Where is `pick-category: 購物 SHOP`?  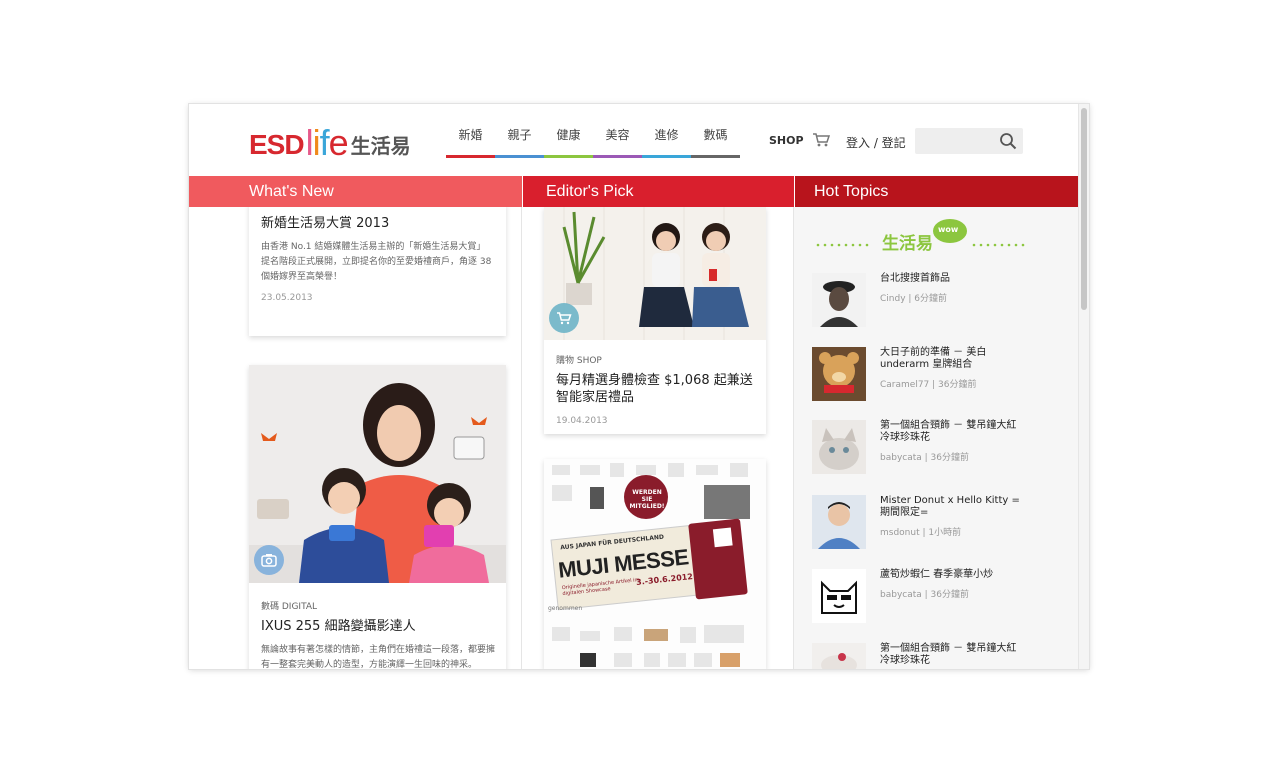
pick-category: 購物 SHOP is located at coordinates (579, 361).